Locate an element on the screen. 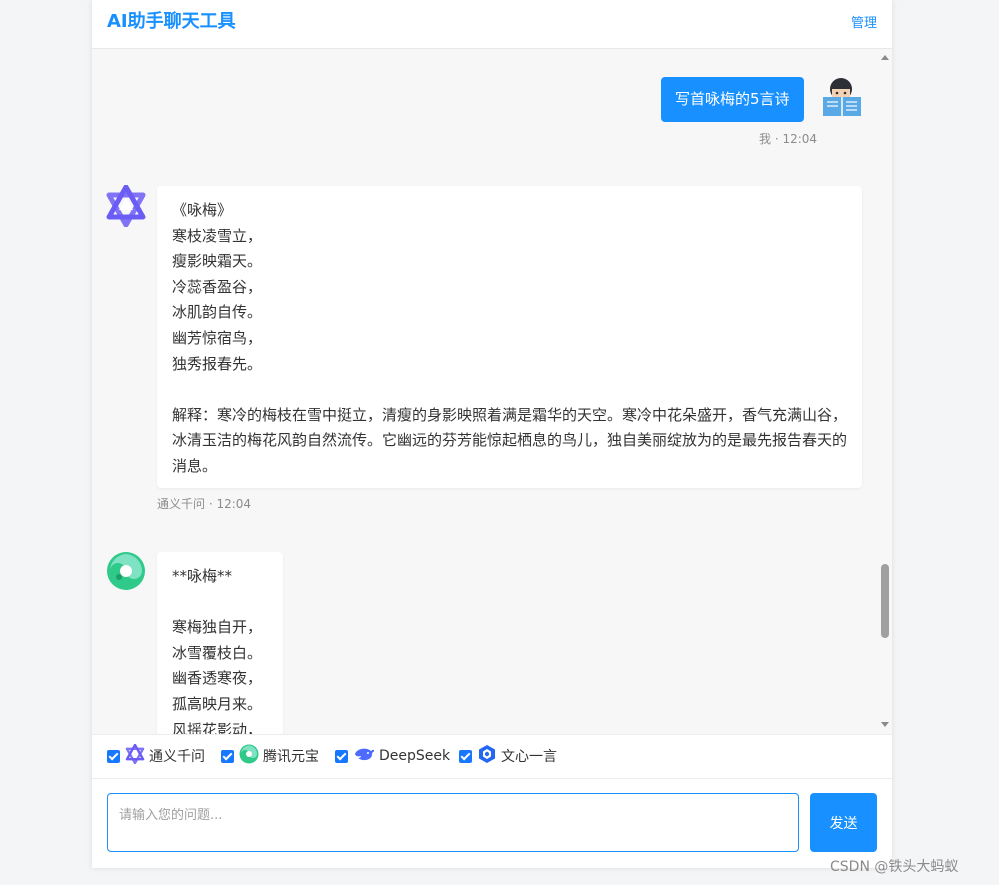  model-option-yuanbao: 腾讯元宝 is located at coordinates (270, 756).